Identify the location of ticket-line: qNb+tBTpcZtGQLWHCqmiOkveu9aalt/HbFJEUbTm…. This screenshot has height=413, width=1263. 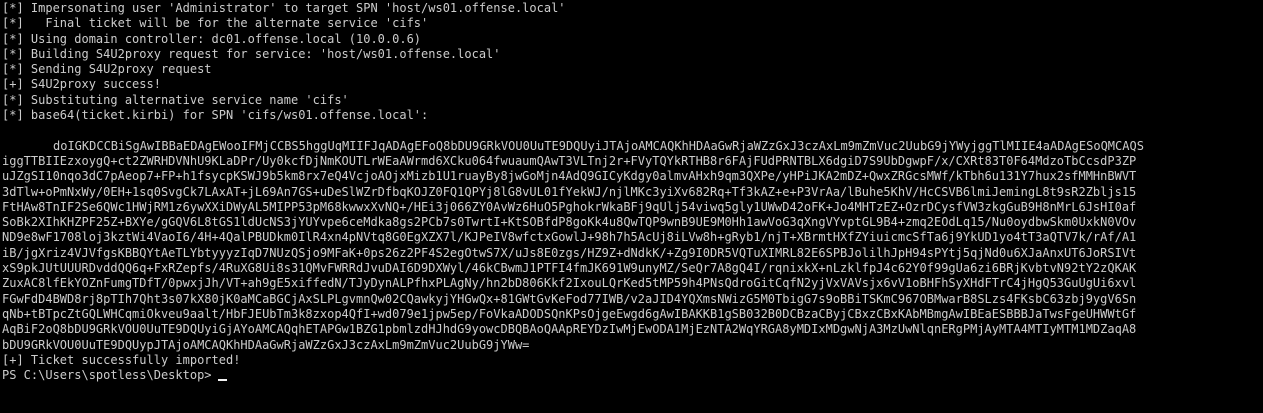
(569, 313).